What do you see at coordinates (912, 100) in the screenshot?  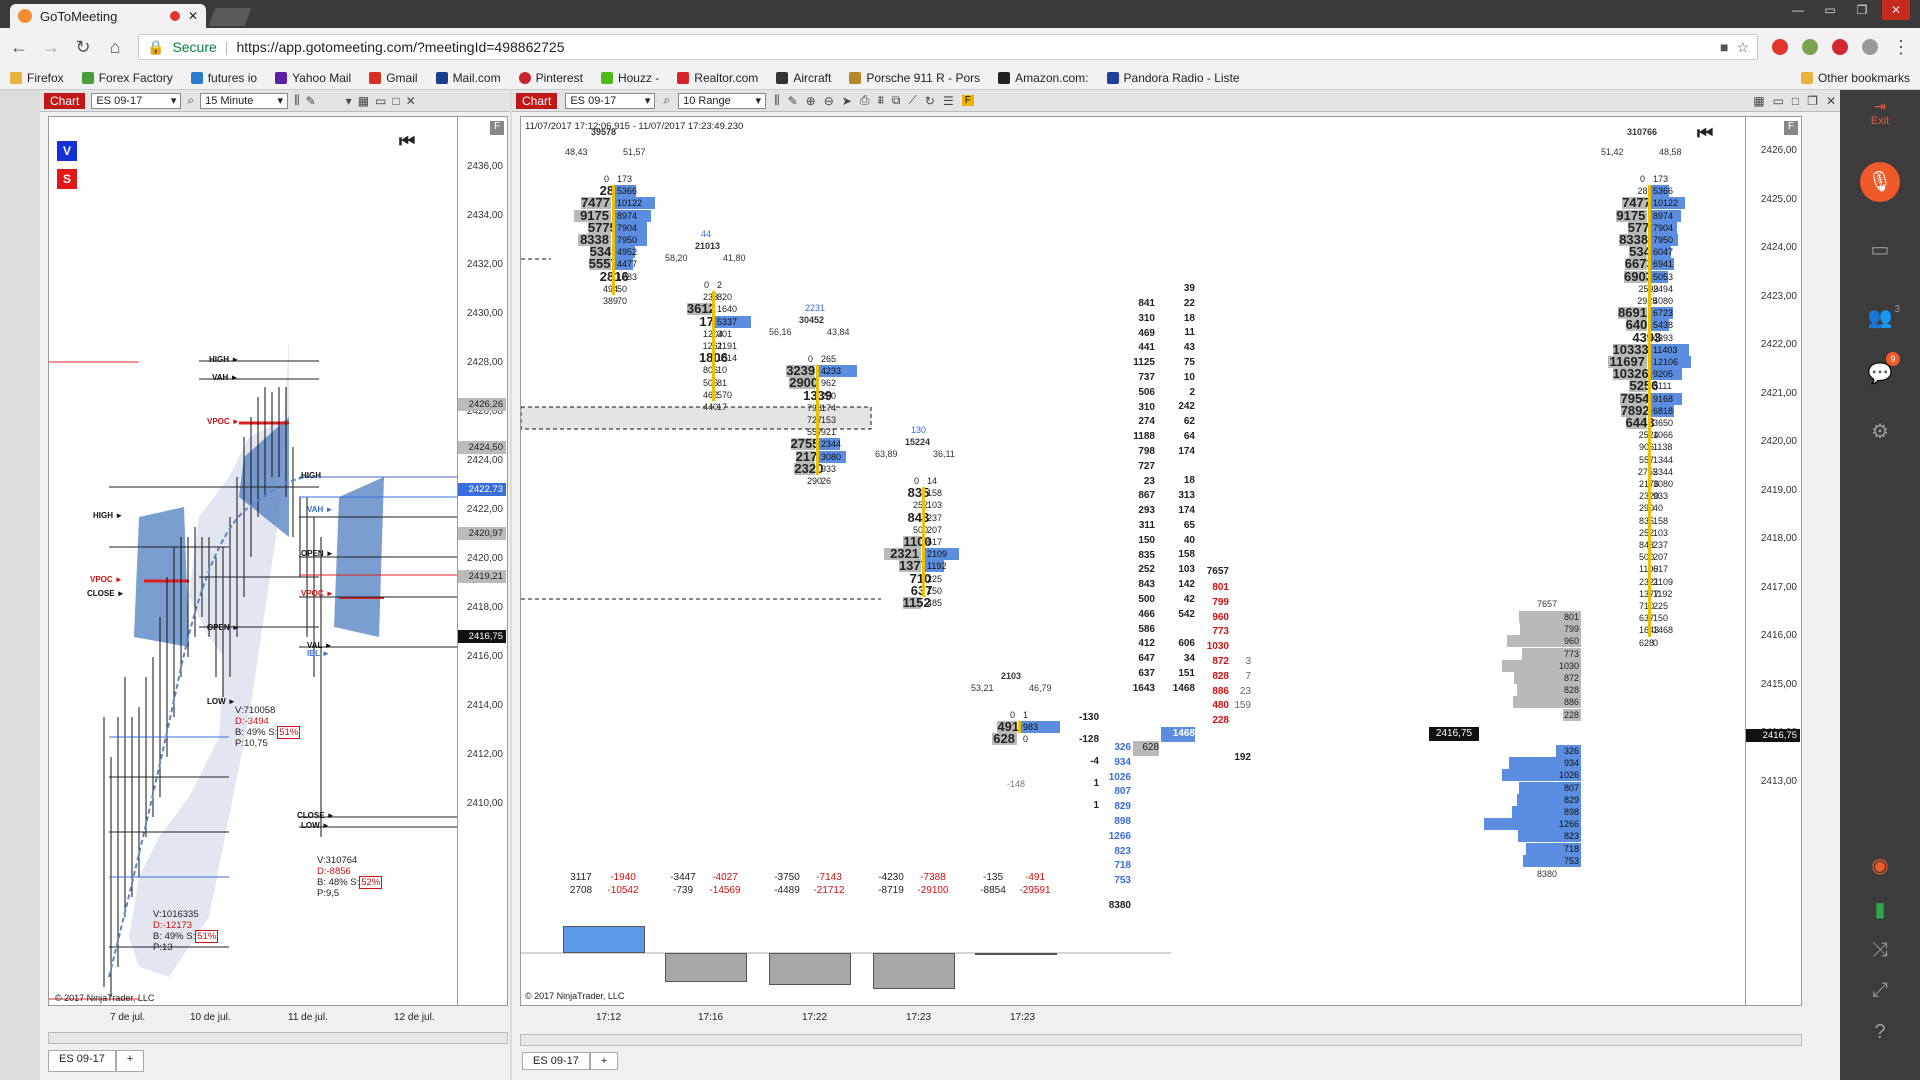 I see `drawing-tools-icon: ⟋` at bounding box center [912, 100].